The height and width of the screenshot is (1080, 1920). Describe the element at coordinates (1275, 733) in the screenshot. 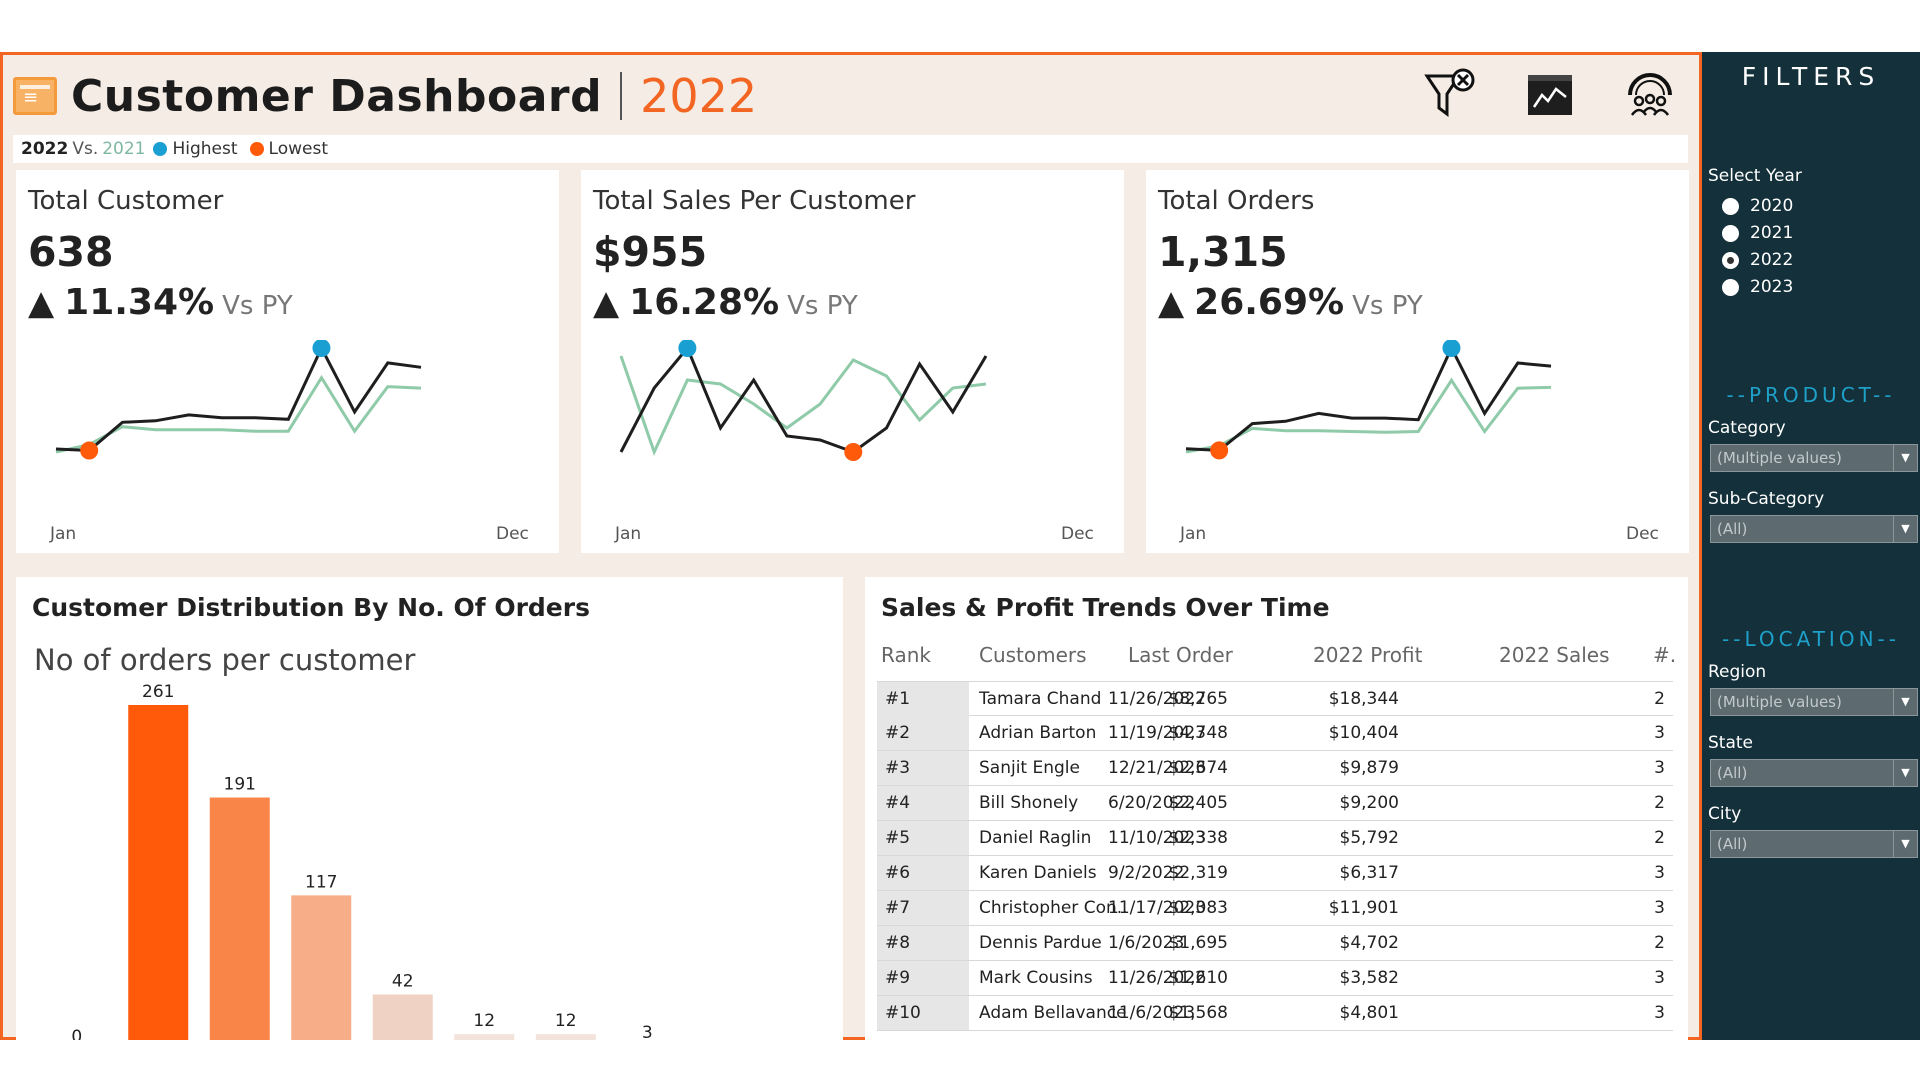

I see `table-row: #2 Adrian Barton 11/19/2023 $4,748 $10,404 3` at that location.